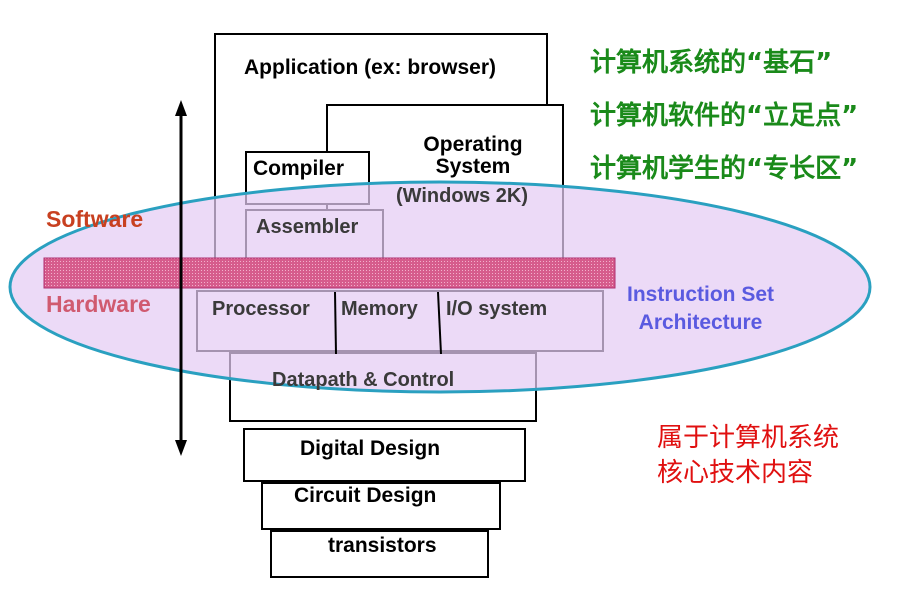  I want to click on compiler-label: Compiler, so click(299, 168).